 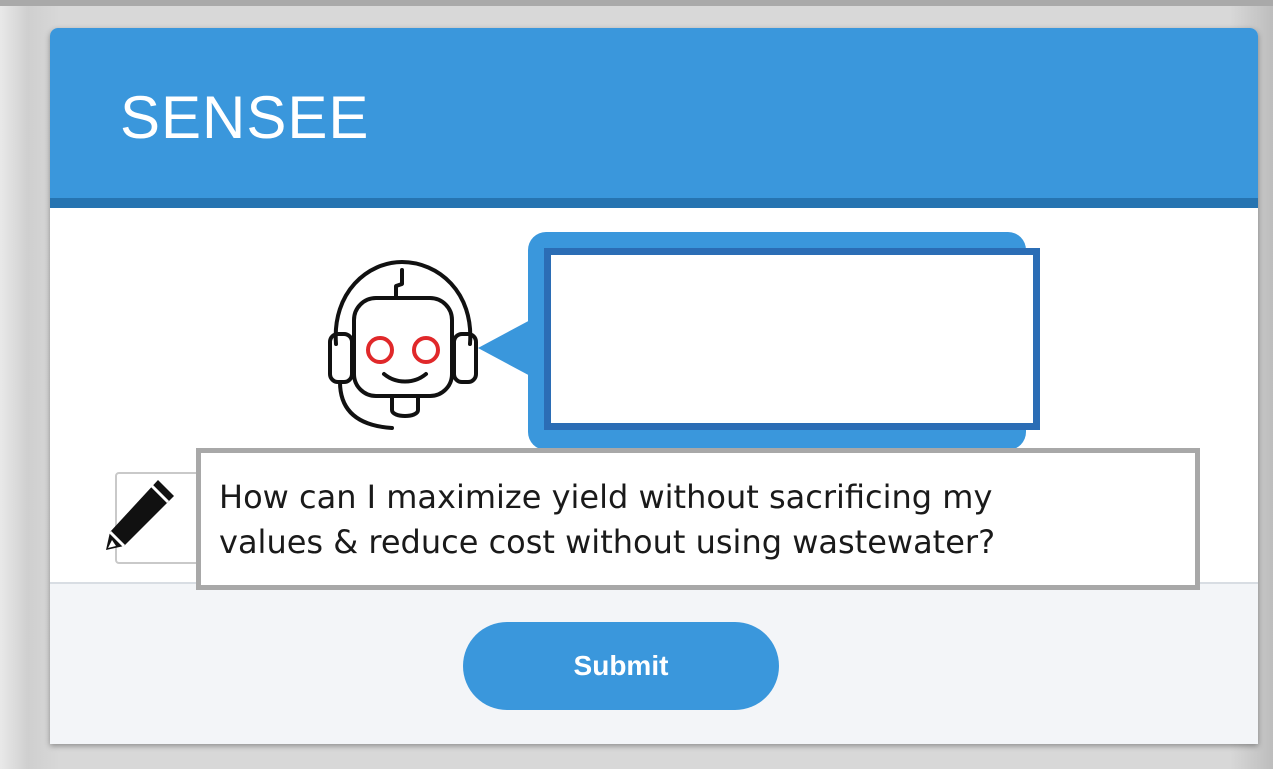 What do you see at coordinates (140, 515) in the screenshot?
I see `pencil-icon` at bounding box center [140, 515].